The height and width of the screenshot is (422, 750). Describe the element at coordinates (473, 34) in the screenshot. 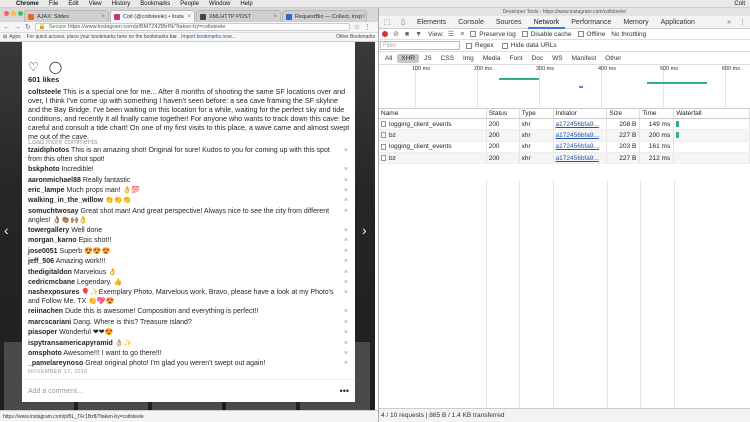

I see `preserve-log-checkbox` at that location.